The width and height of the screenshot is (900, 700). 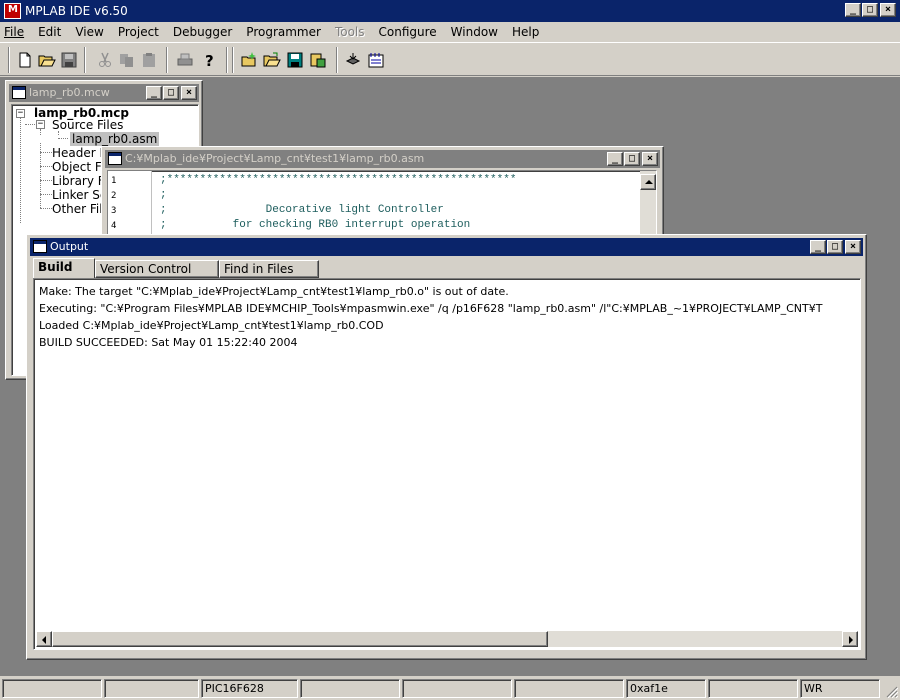 I want to click on tab-find-in-files: Find in Files, so click(x=269, y=269).